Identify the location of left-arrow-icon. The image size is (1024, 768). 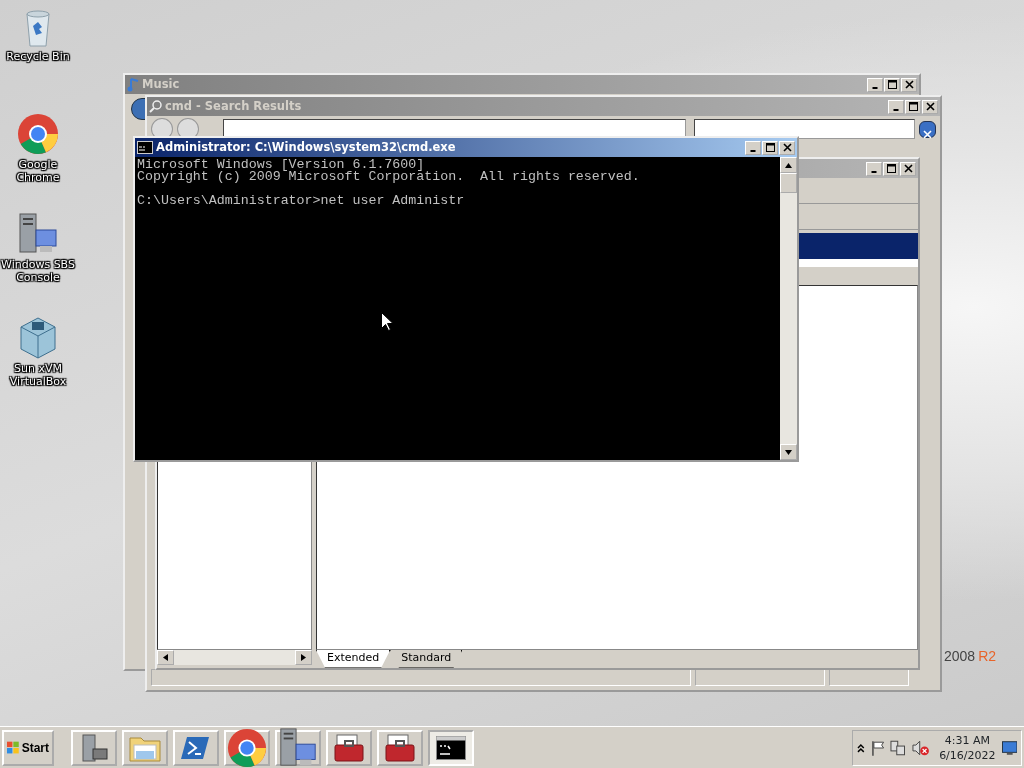
(165, 657).